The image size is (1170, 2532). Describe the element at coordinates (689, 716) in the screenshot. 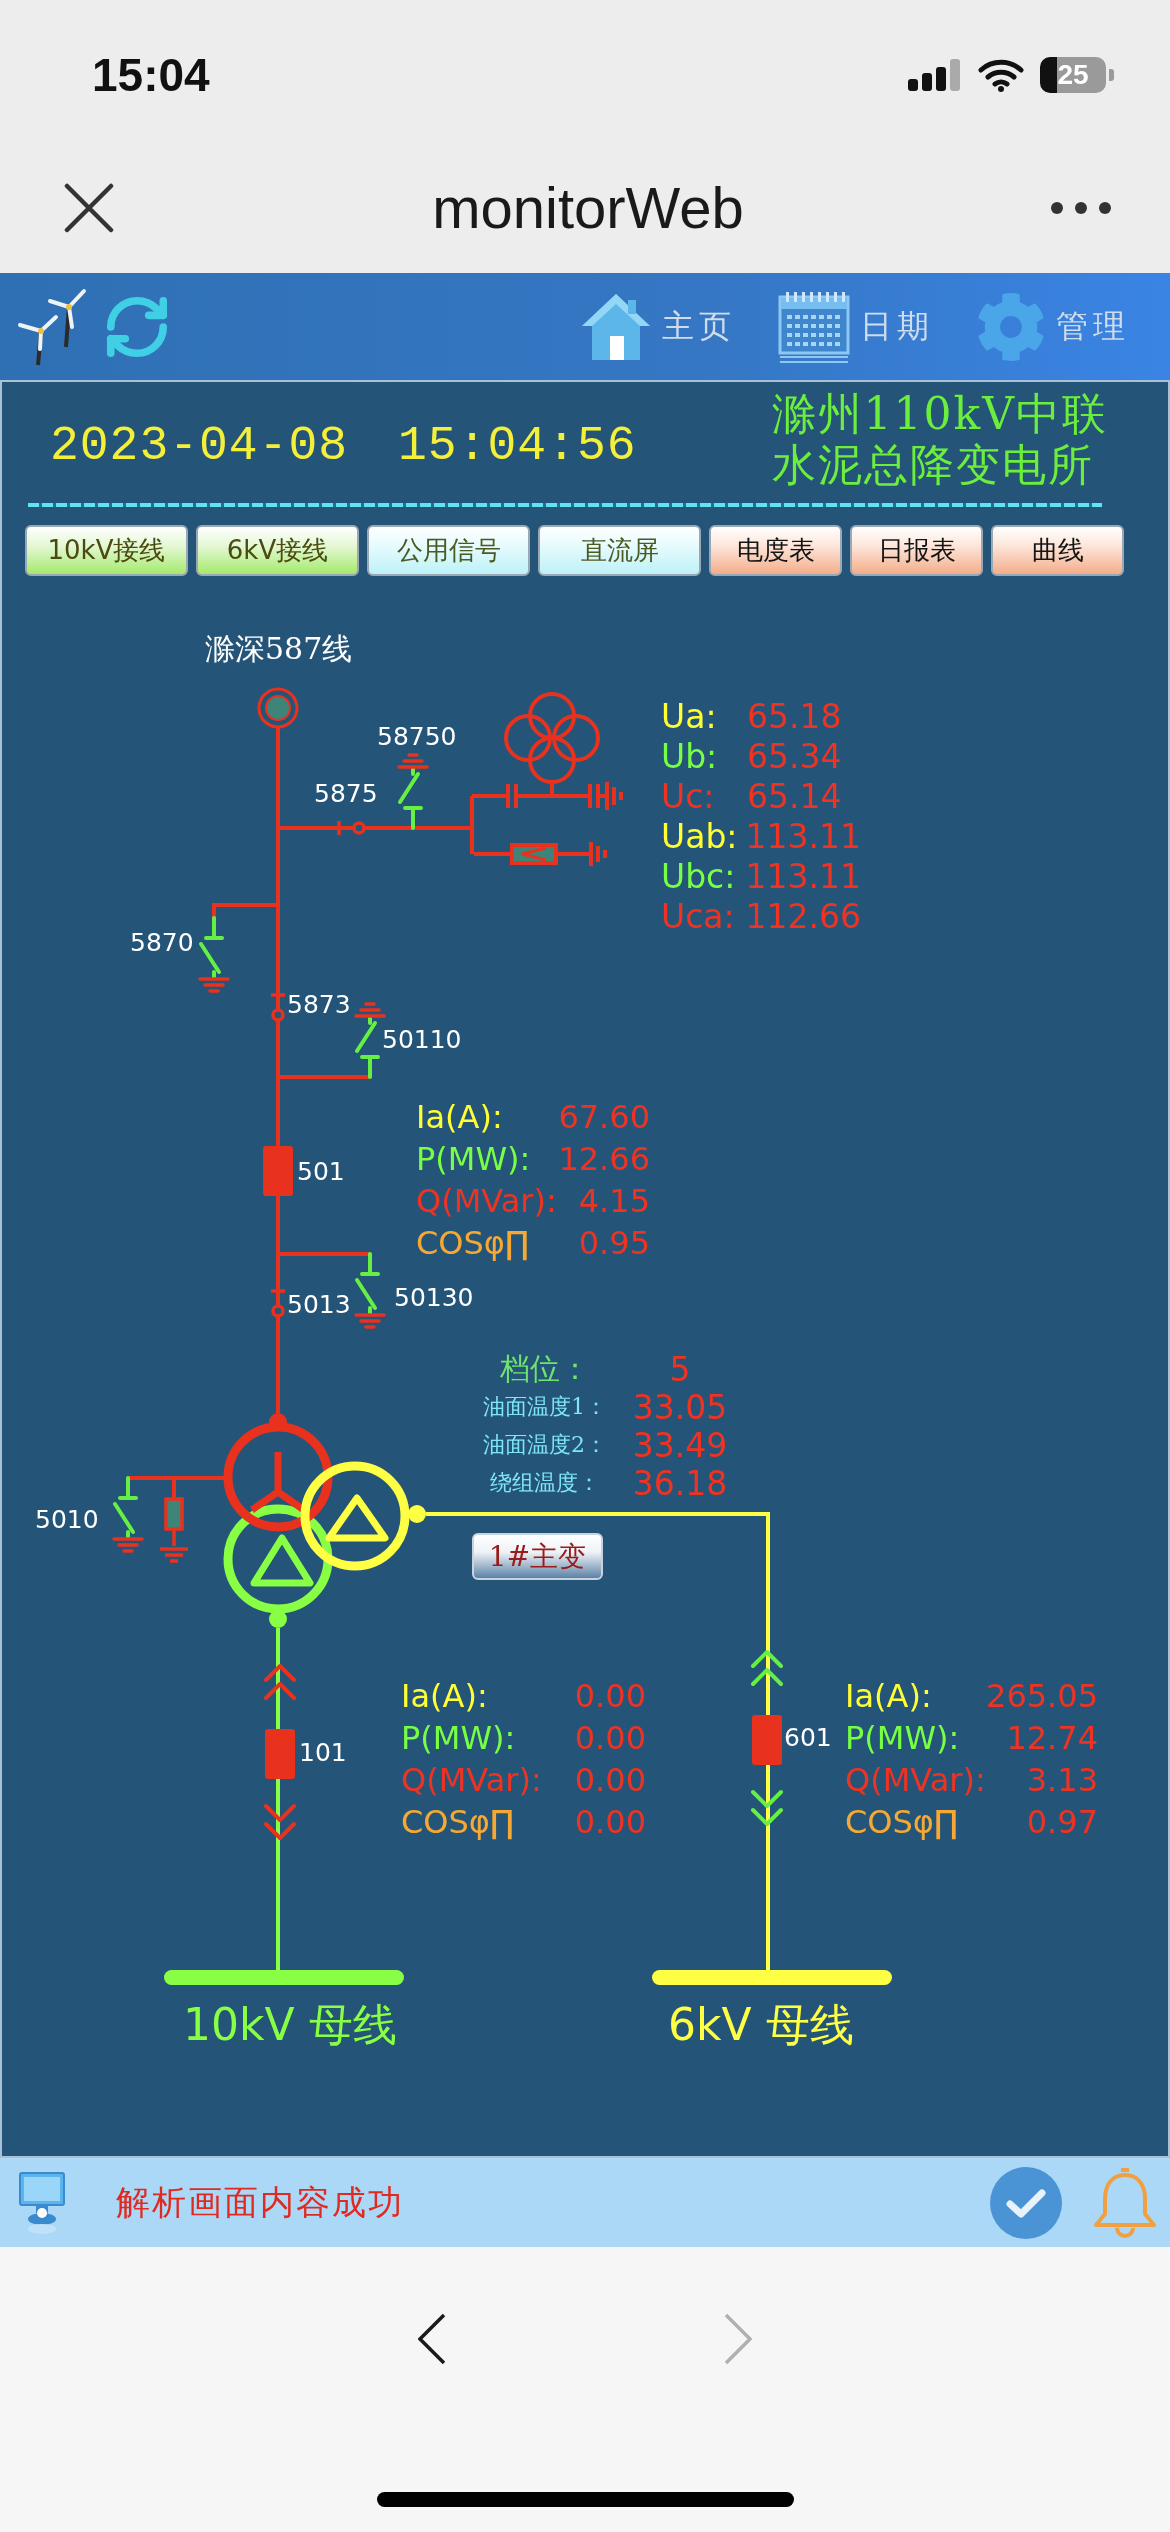

I see `voltage-label: Ua:` at that location.